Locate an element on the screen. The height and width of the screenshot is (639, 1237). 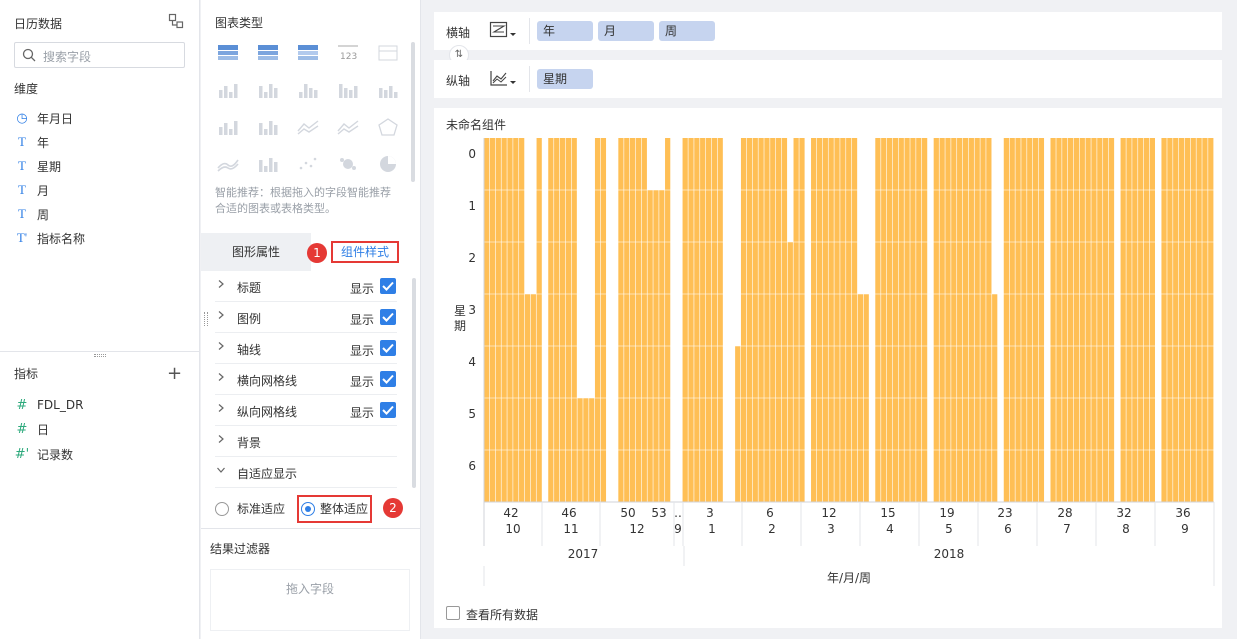
x-field-month-pill: 月 is located at coordinates (626, 31).